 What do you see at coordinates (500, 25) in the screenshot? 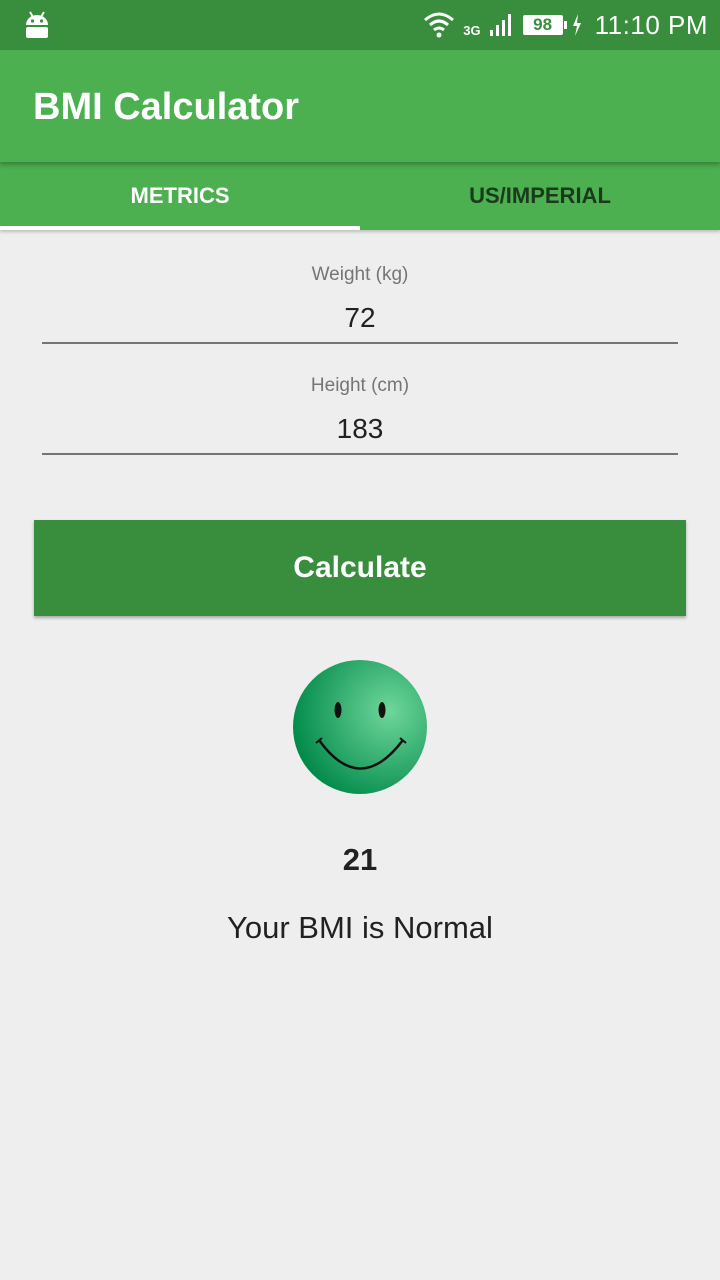
I see `signal-icon` at bounding box center [500, 25].